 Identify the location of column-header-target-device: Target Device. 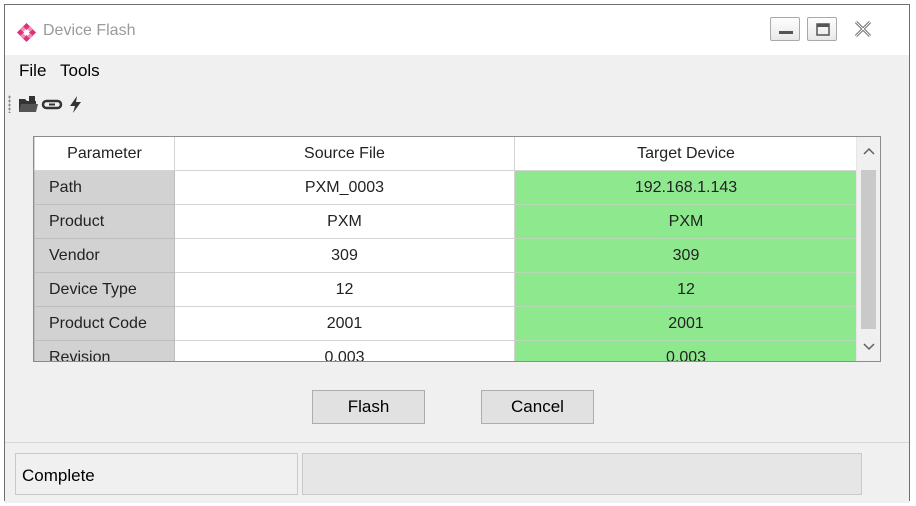
(686, 154).